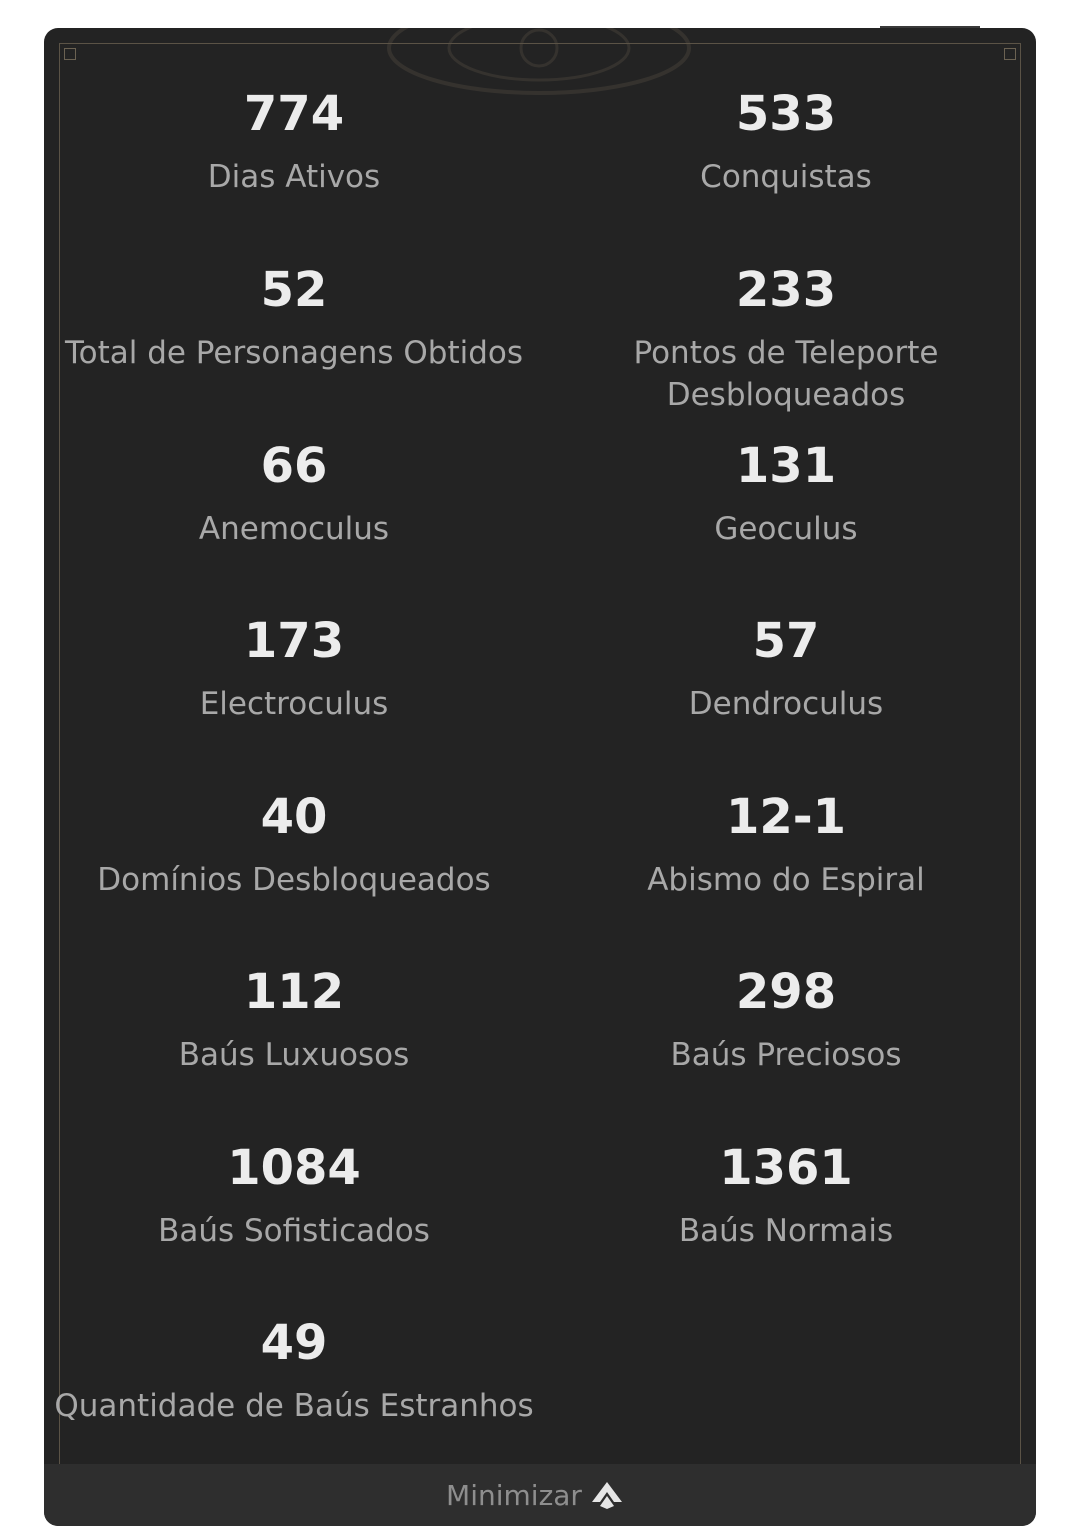 This screenshot has width=1080, height=1539. What do you see at coordinates (786, 374) in the screenshot?
I see `stat-label: Pontos de Teleporte Desbloqueados` at bounding box center [786, 374].